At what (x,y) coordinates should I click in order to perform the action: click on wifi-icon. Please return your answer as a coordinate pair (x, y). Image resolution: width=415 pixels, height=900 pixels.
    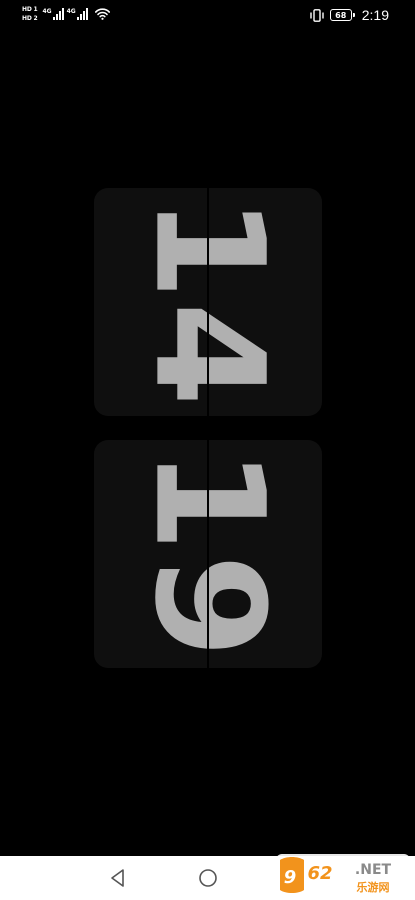
    Looking at the image, I should click on (102, 14).